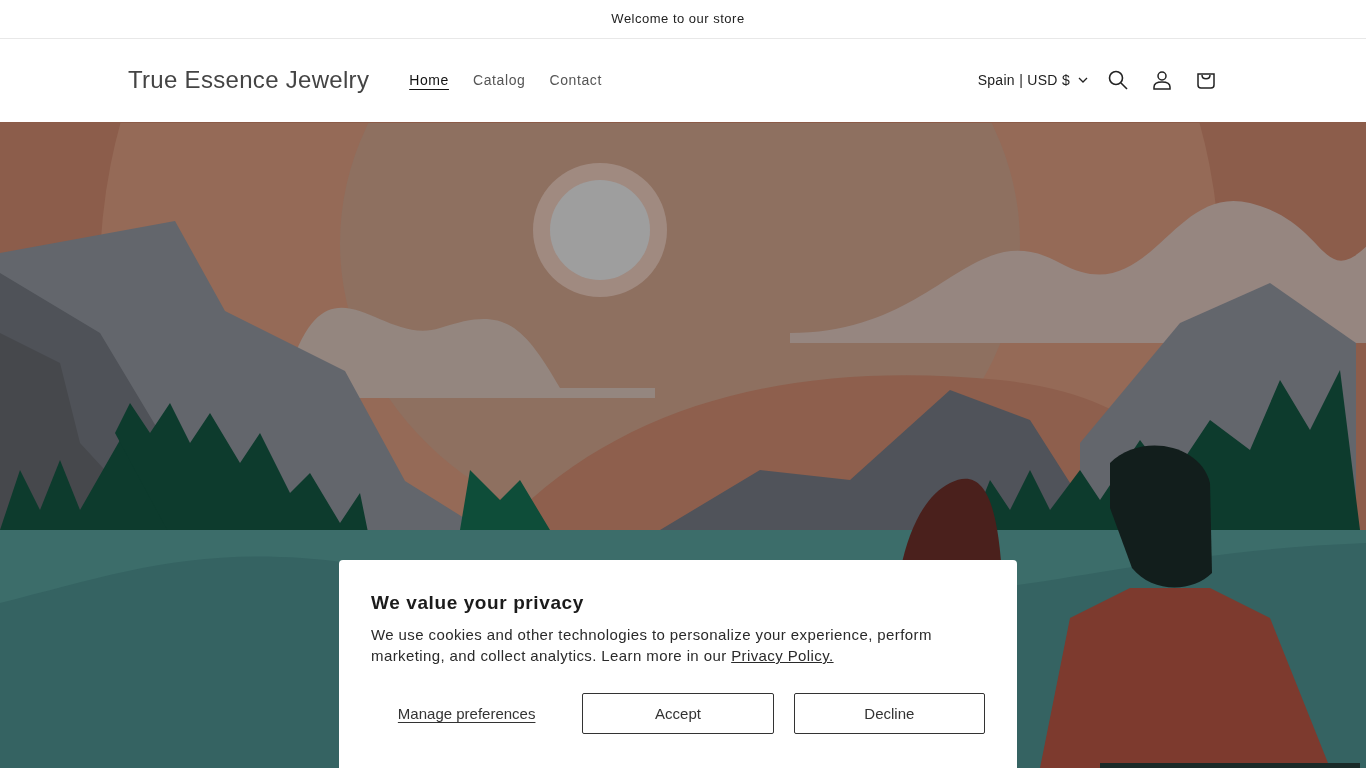 The height and width of the screenshot is (768, 1366). Describe the element at coordinates (1118, 80) in the screenshot. I see `search-icon` at that location.